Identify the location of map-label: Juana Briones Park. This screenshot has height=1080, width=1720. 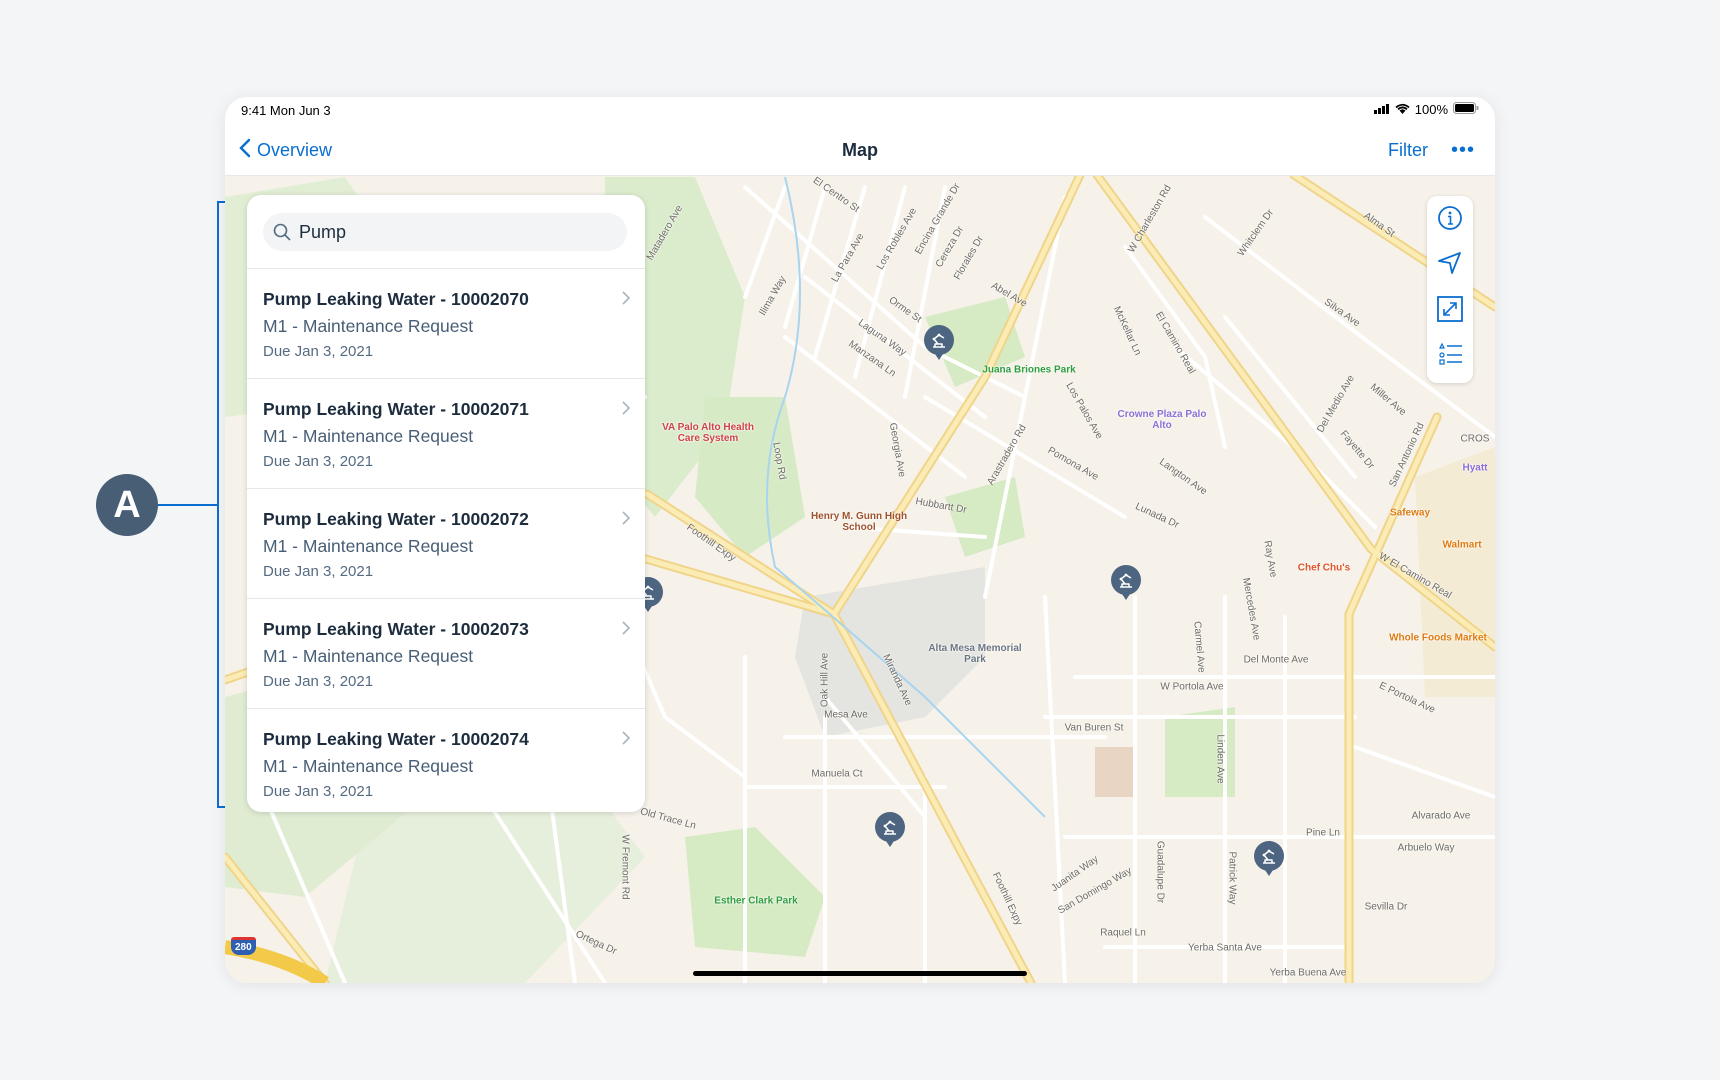
(1029, 370).